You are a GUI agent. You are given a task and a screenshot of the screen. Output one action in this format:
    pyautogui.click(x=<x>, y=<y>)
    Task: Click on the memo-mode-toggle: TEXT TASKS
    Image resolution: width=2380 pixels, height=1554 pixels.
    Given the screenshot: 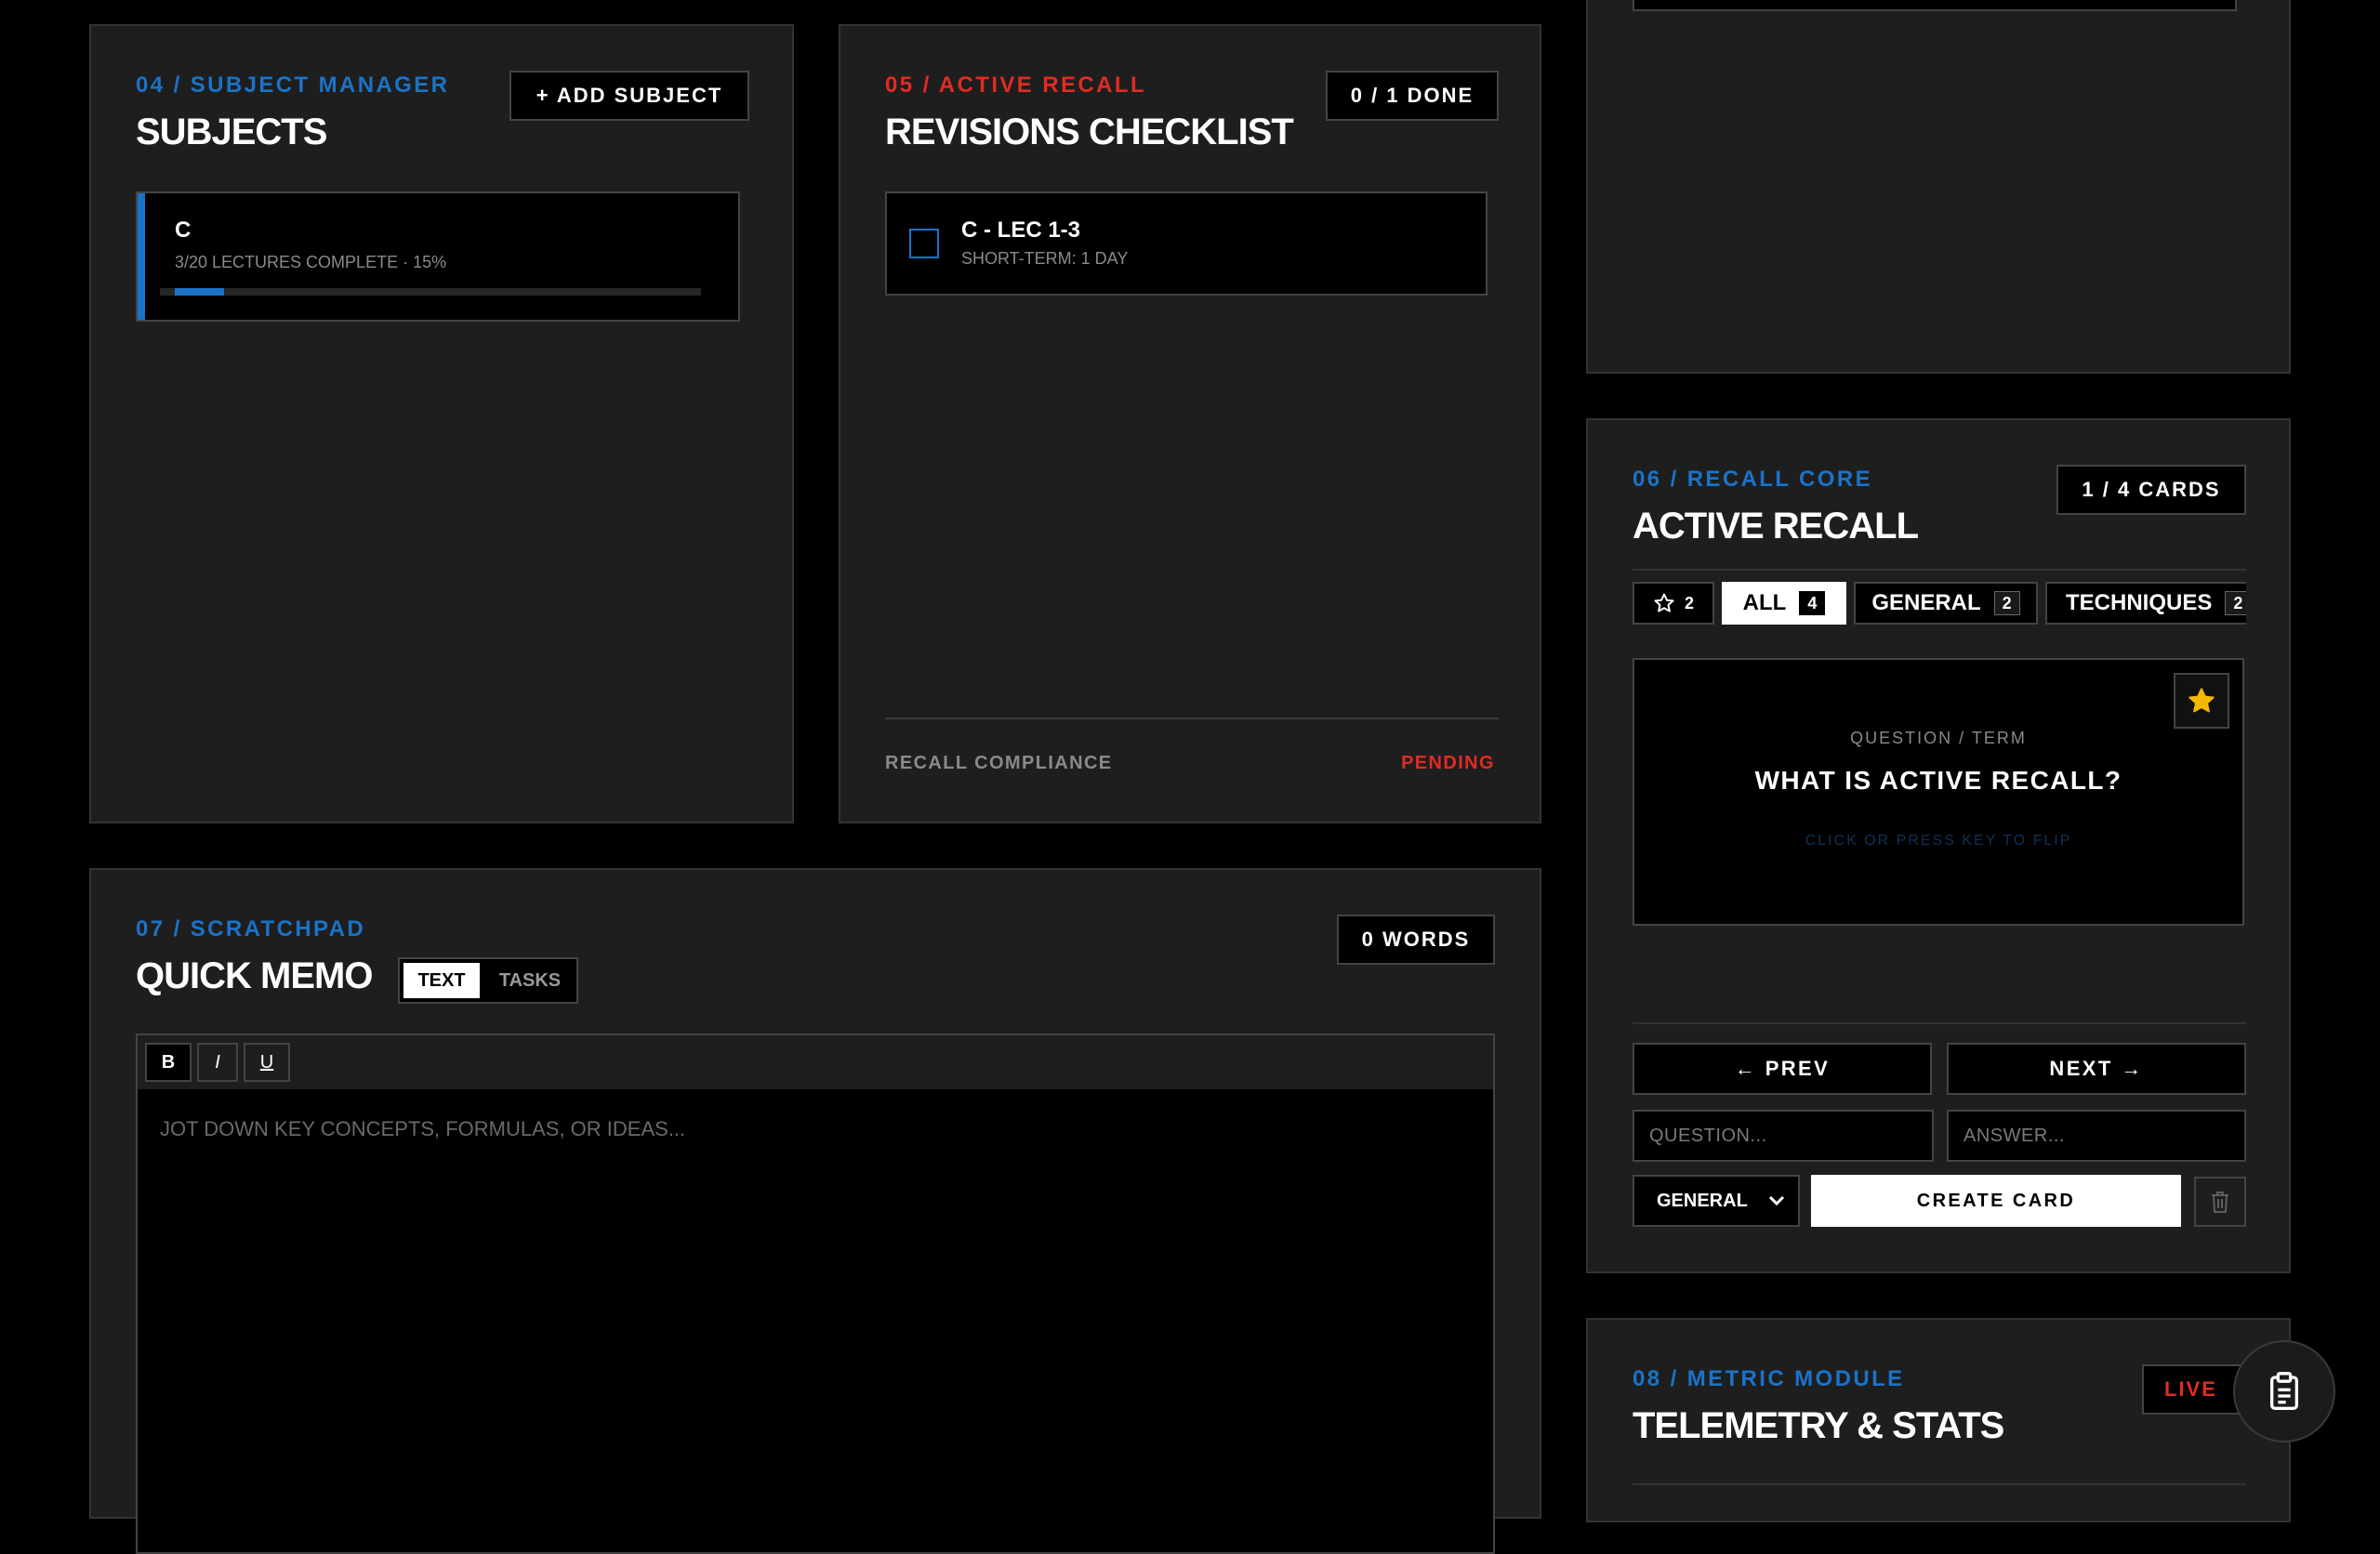 What is the action you would take?
    pyautogui.click(x=488, y=980)
    